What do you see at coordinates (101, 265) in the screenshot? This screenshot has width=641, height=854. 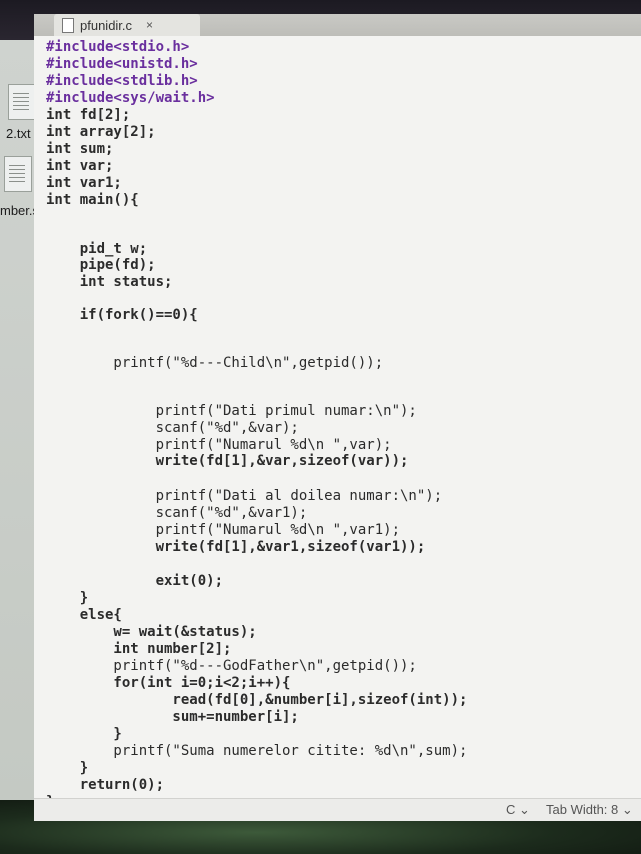 I see `code-line: pipe(fd);` at bounding box center [101, 265].